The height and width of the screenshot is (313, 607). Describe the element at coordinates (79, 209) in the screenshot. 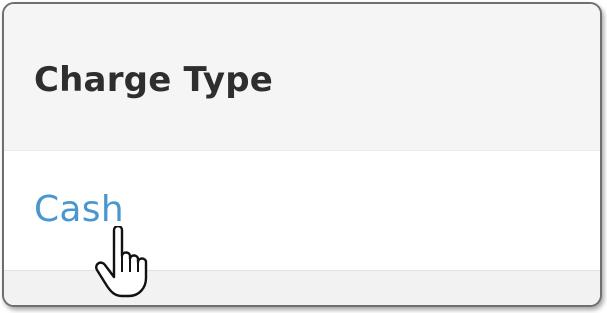

I see `charge-type-cash-link: Cash` at that location.